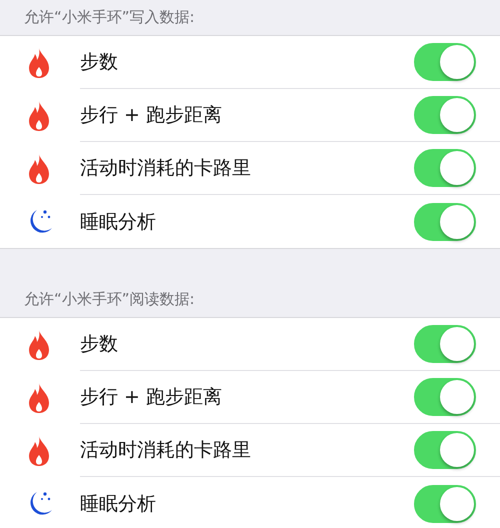 The height and width of the screenshot is (528, 500). I want to click on section-header: 允许“小米手环”阅读数据:, so click(109, 299).